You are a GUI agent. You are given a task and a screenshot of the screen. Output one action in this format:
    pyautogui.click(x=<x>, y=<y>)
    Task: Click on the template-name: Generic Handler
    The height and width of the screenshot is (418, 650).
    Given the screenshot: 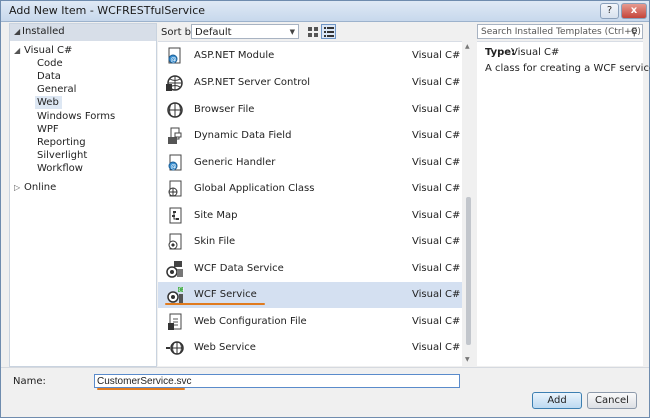 What is the action you would take?
    pyautogui.click(x=235, y=162)
    